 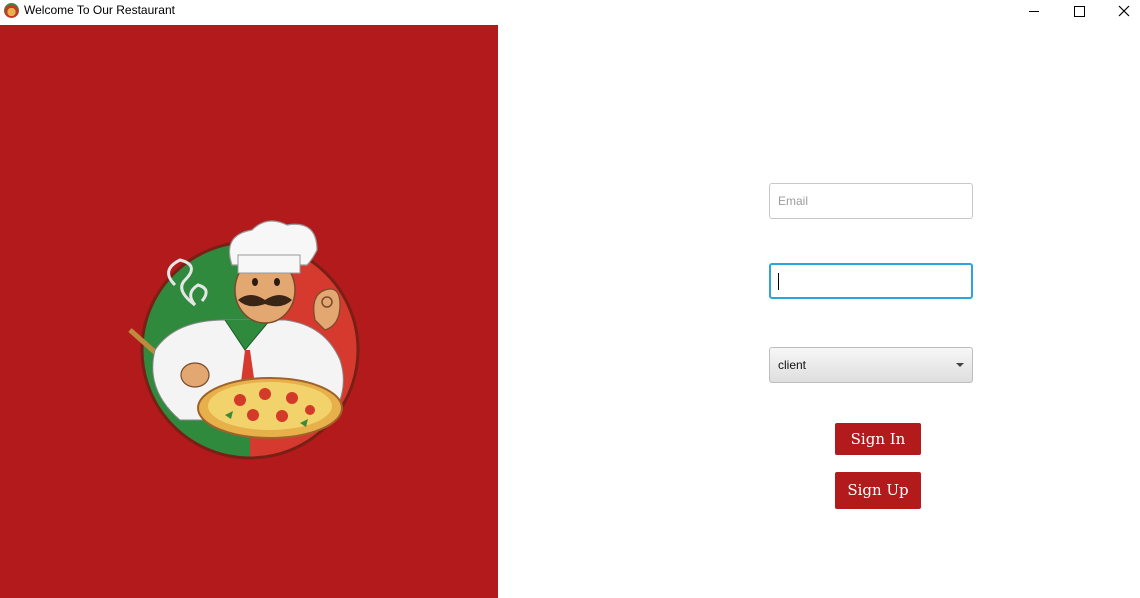 What do you see at coordinates (778, 281) in the screenshot?
I see `text-caret` at bounding box center [778, 281].